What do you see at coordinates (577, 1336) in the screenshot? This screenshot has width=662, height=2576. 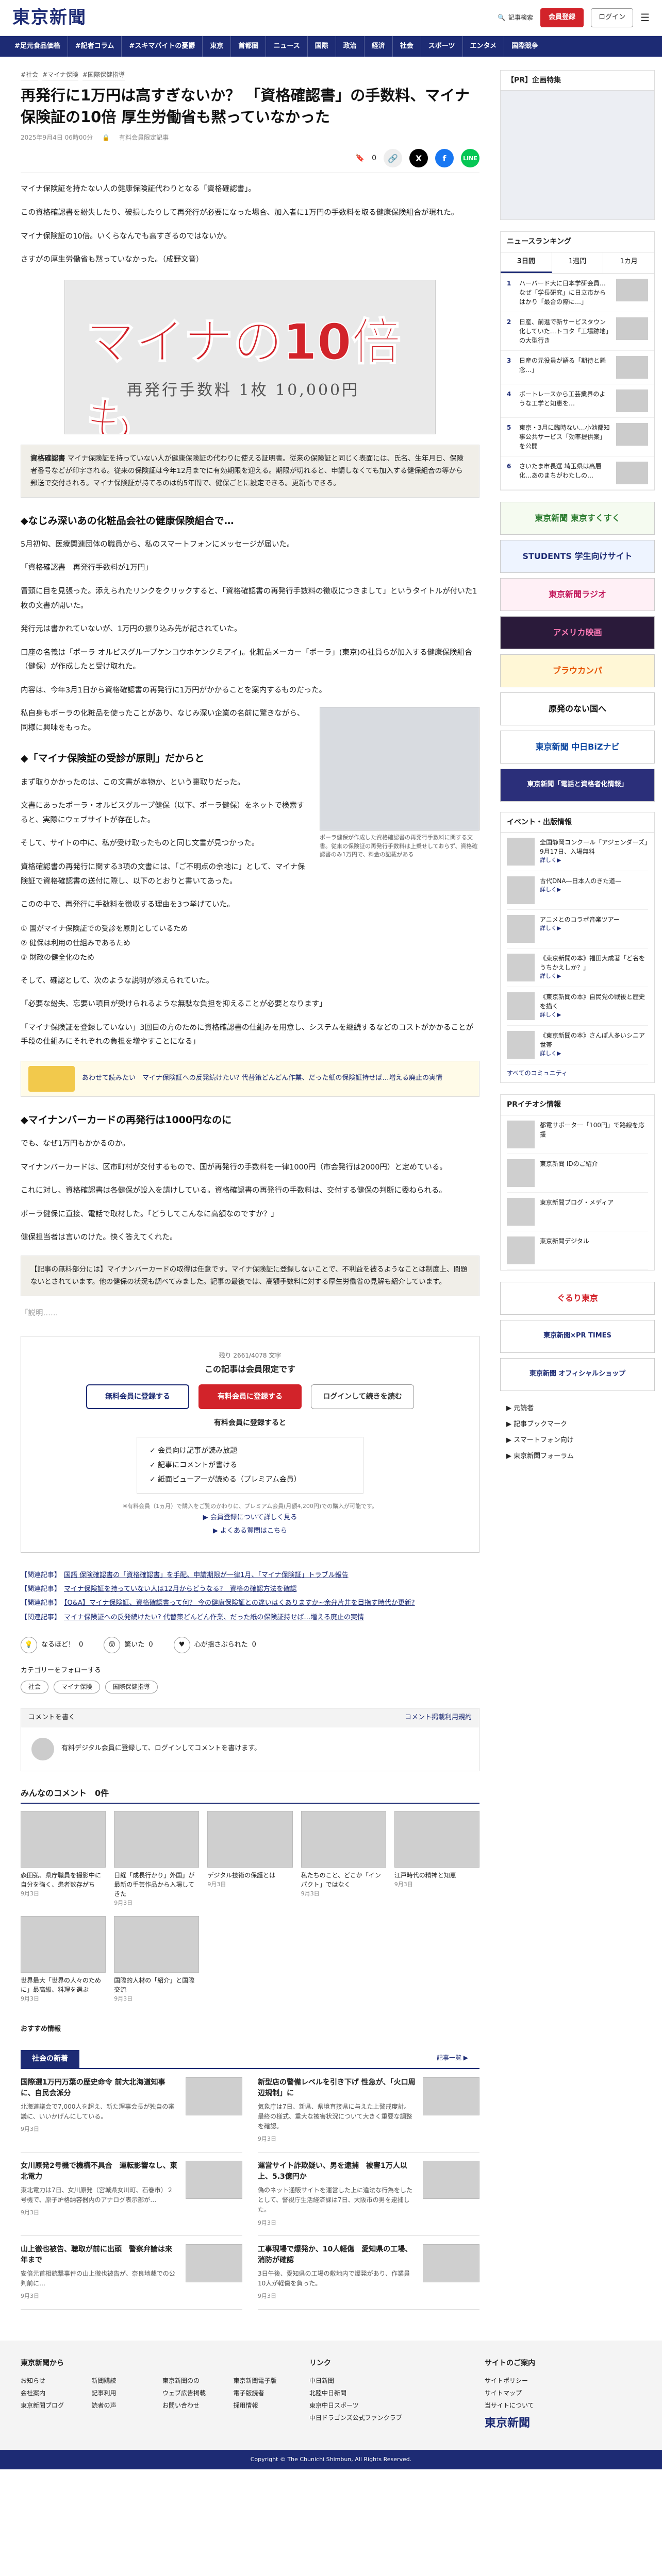 I see `banner: 東京新聞×PR TIMES` at bounding box center [577, 1336].